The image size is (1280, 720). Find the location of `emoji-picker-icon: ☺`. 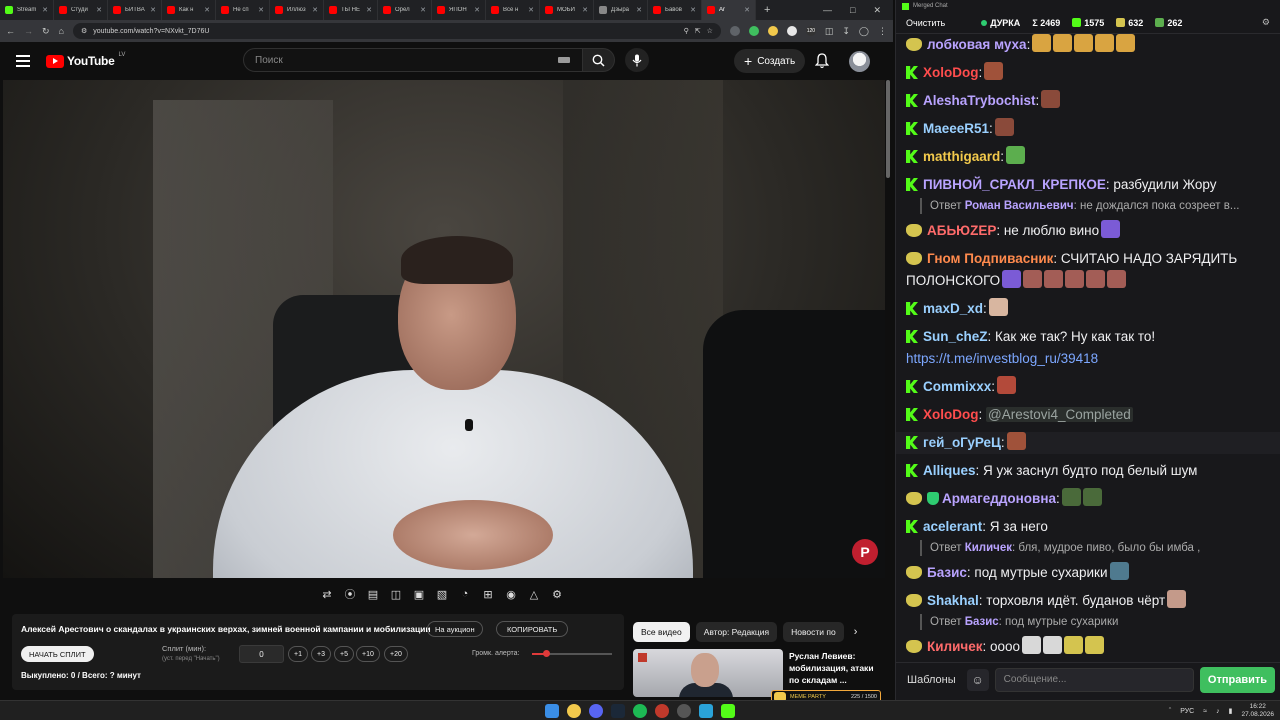

emoji-picker-icon: ☺ is located at coordinates (977, 679).